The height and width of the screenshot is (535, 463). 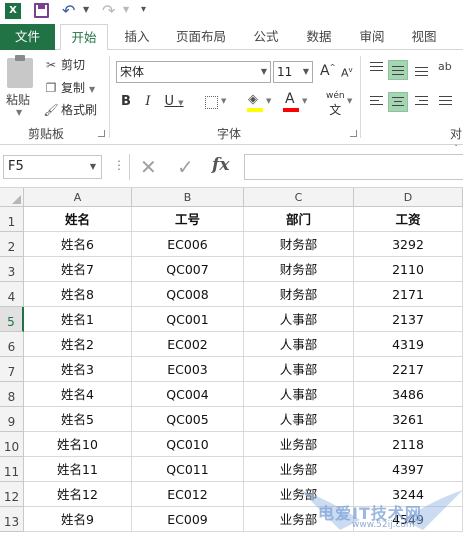 I want to click on table-cell: 姓名9, so click(x=78, y=519).